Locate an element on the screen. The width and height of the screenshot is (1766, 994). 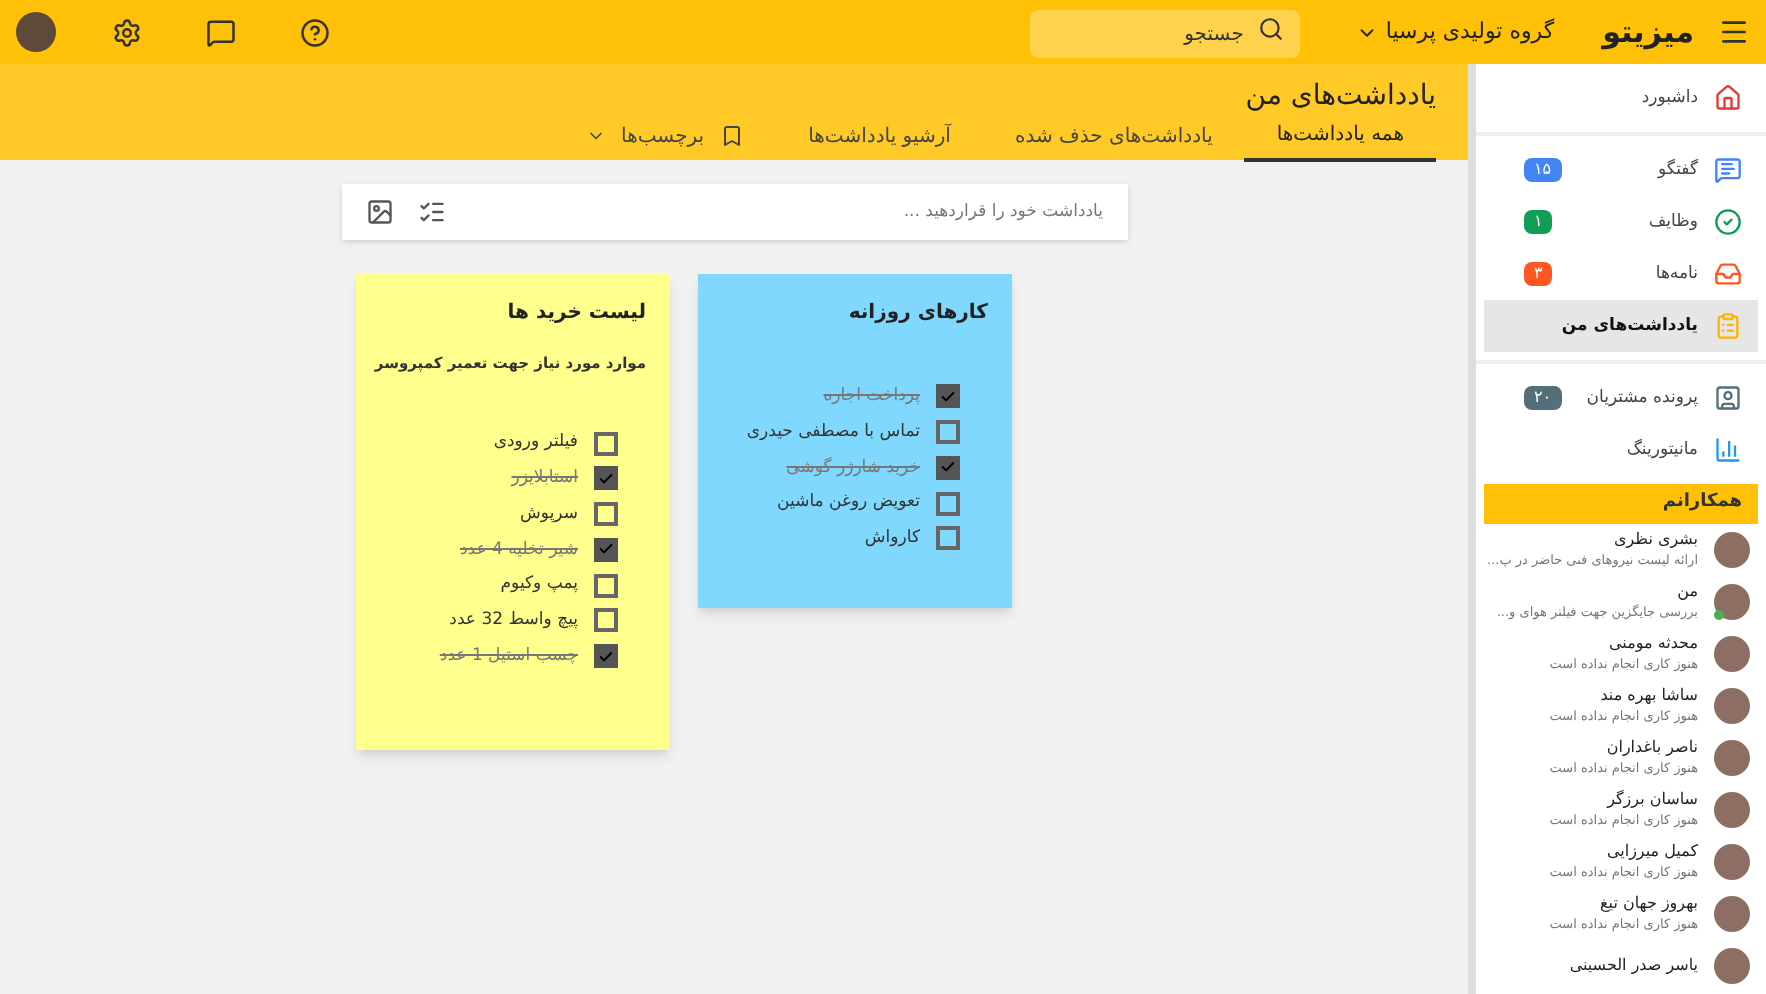
colleague-name: کمیل میرزایی is located at coordinates (1651, 851).